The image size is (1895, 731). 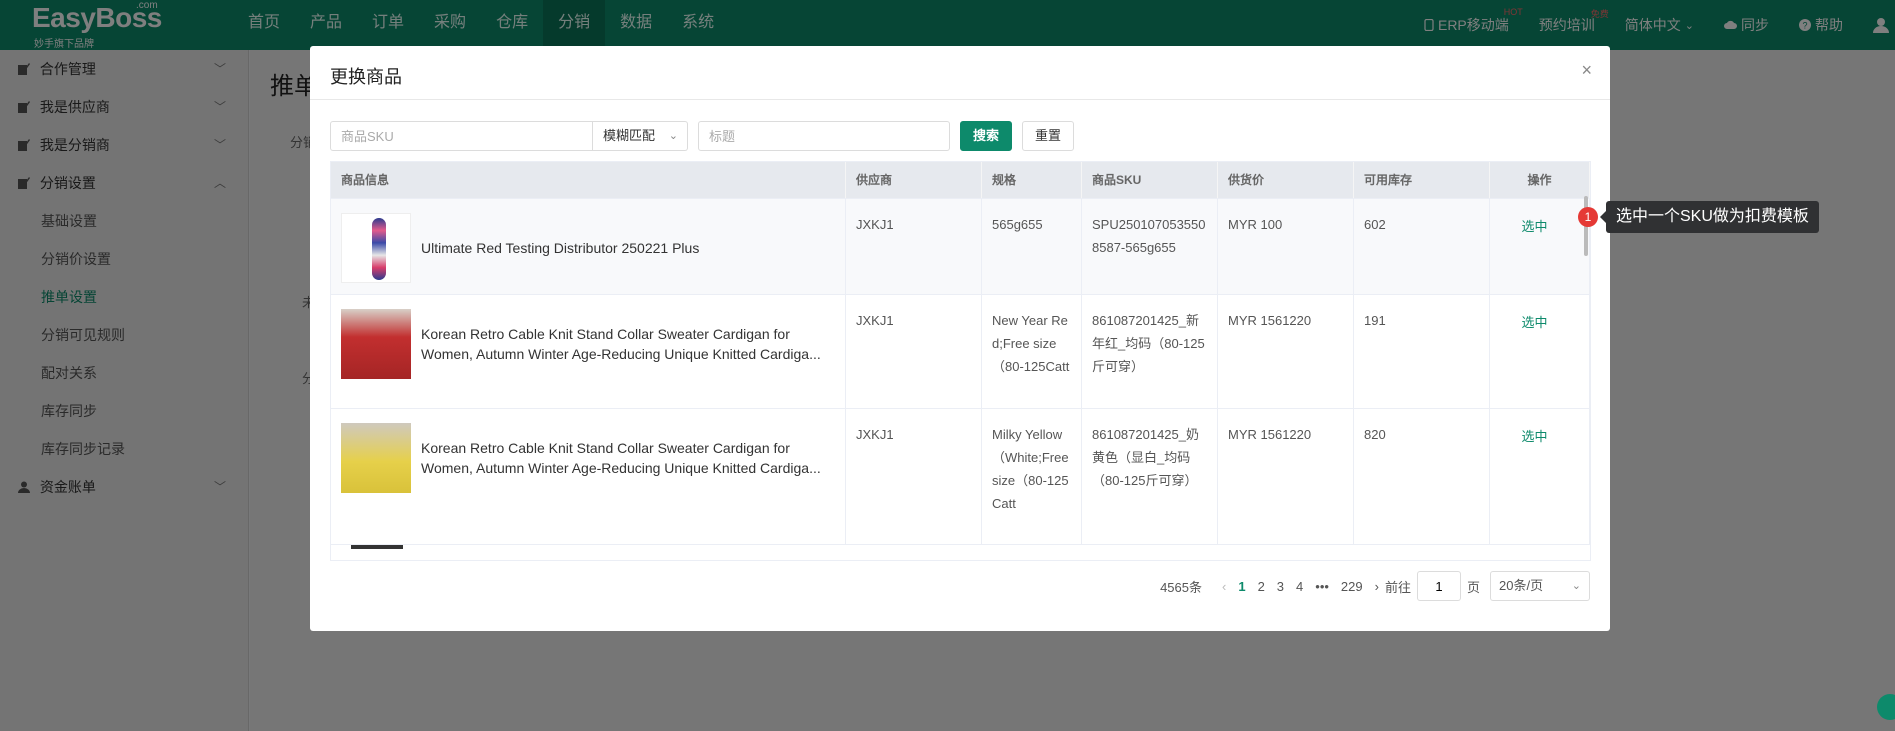 I want to click on table-header: 商品信息 供应商 规格 商品SKU 供货价 可用库存 操作, so click(x=960, y=180).